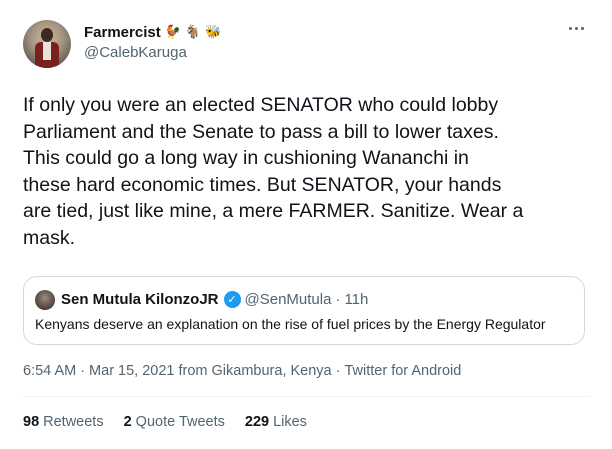  Describe the element at coordinates (306, 396) in the screenshot. I see `divider` at that location.